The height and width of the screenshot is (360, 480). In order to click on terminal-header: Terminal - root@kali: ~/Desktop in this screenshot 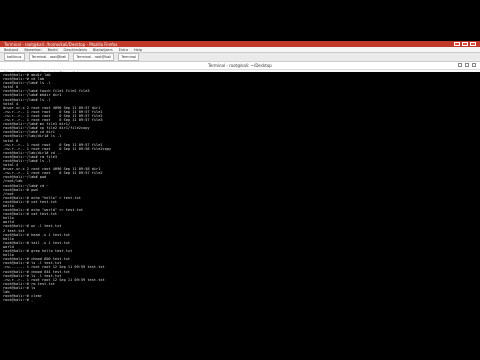, I will do `click(240, 66)`.